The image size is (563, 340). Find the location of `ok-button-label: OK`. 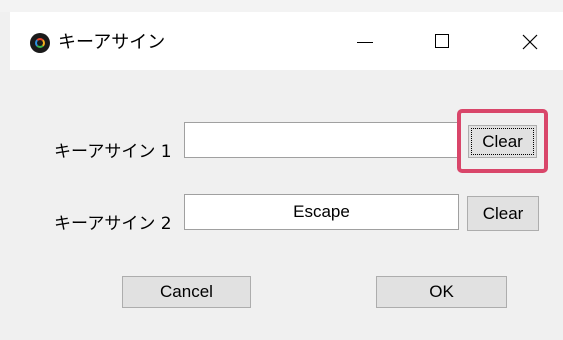

ok-button-label: OK is located at coordinates (441, 291).